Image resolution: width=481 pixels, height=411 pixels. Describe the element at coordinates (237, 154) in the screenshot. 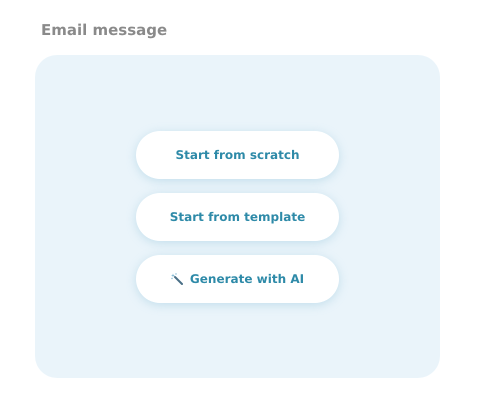

I see `option-button: Start from scratch` at that location.